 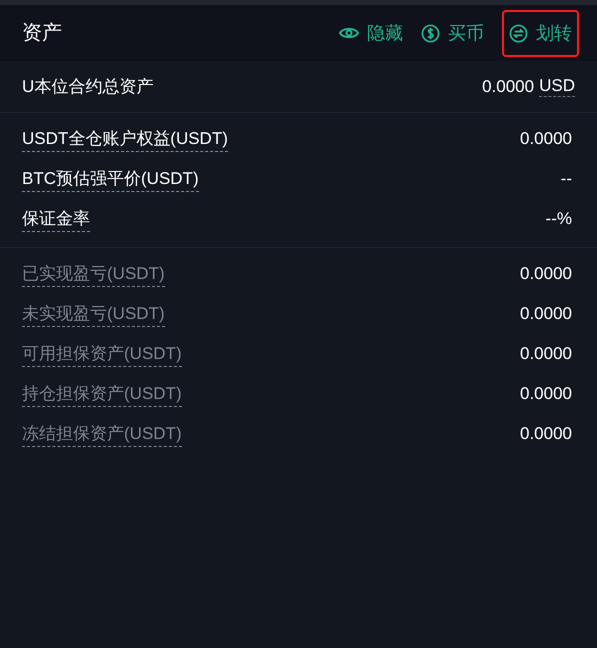 I want to click on dollar-icon, so click(x=430, y=33).